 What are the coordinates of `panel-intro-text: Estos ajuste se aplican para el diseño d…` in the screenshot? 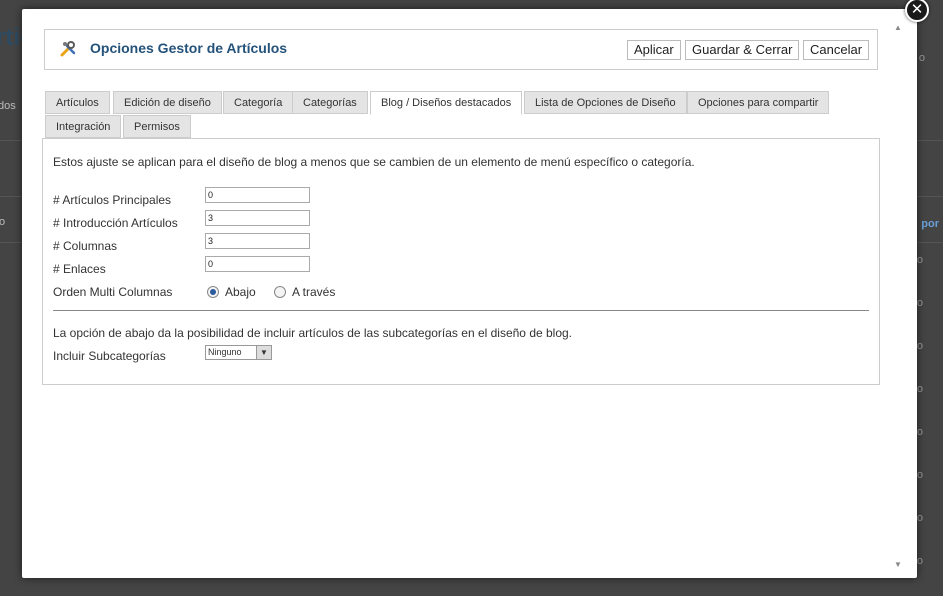 It's located at (374, 162).